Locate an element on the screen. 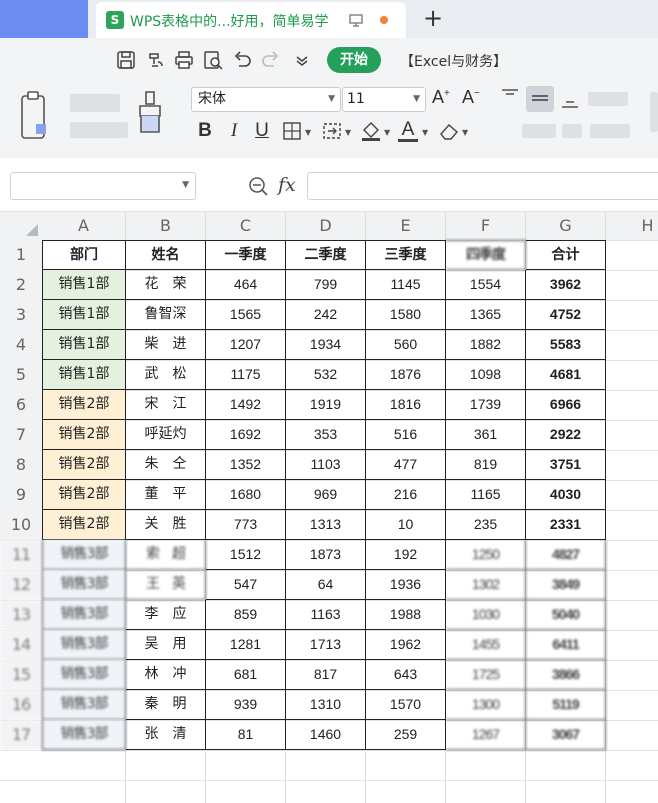 This screenshot has width=658, height=803. table-cell: 1725 is located at coordinates (486, 675).